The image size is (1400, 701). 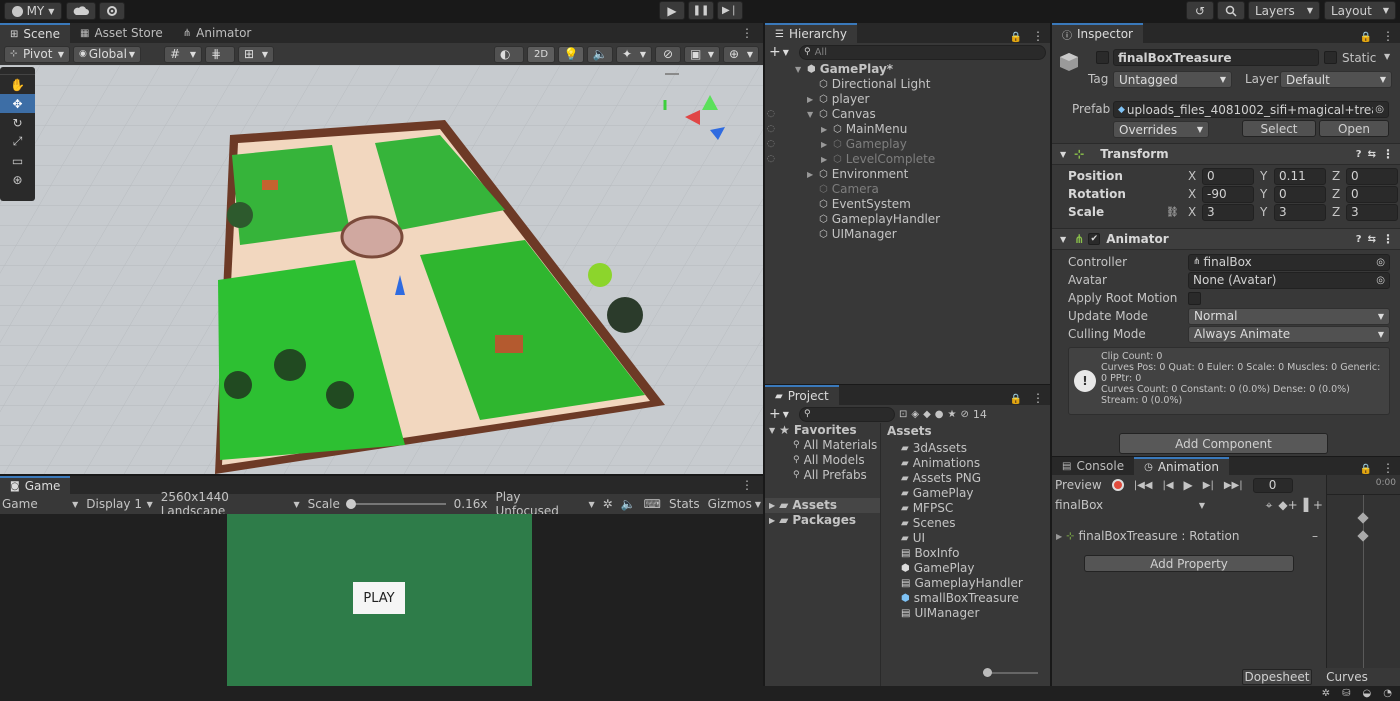 What do you see at coordinates (35, 485) in the screenshot?
I see `tab-game: ◙ Game` at bounding box center [35, 485].